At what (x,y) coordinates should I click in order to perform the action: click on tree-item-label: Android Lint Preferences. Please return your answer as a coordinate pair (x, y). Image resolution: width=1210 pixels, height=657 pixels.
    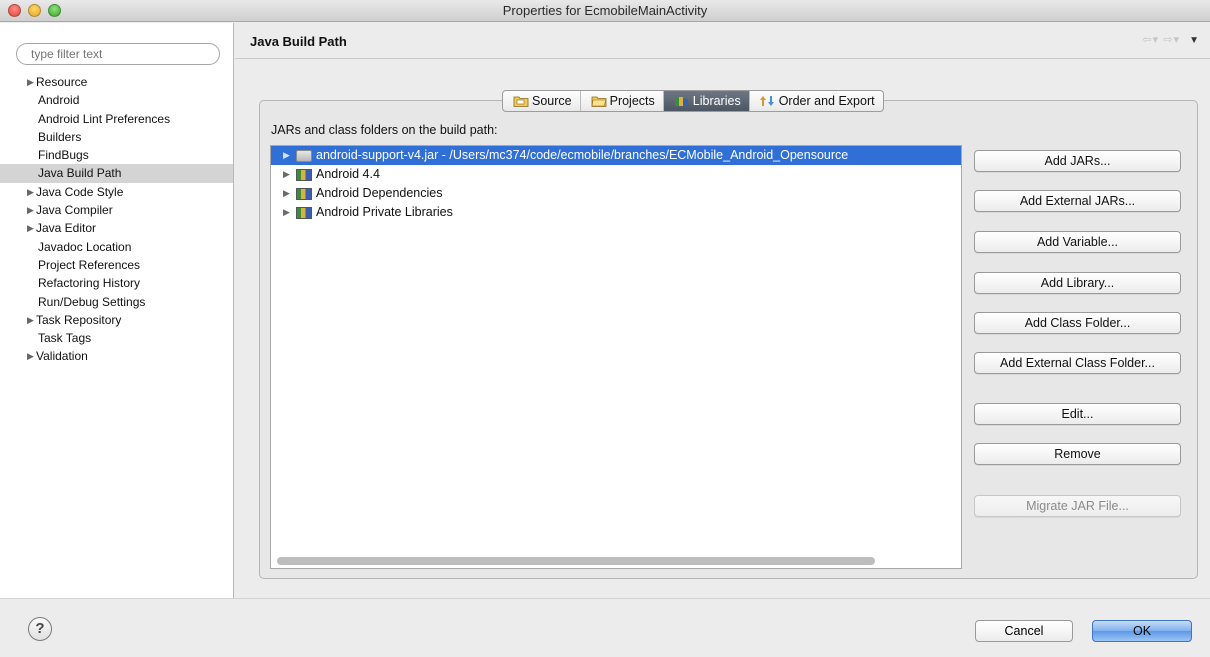
    Looking at the image, I should click on (104, 118).